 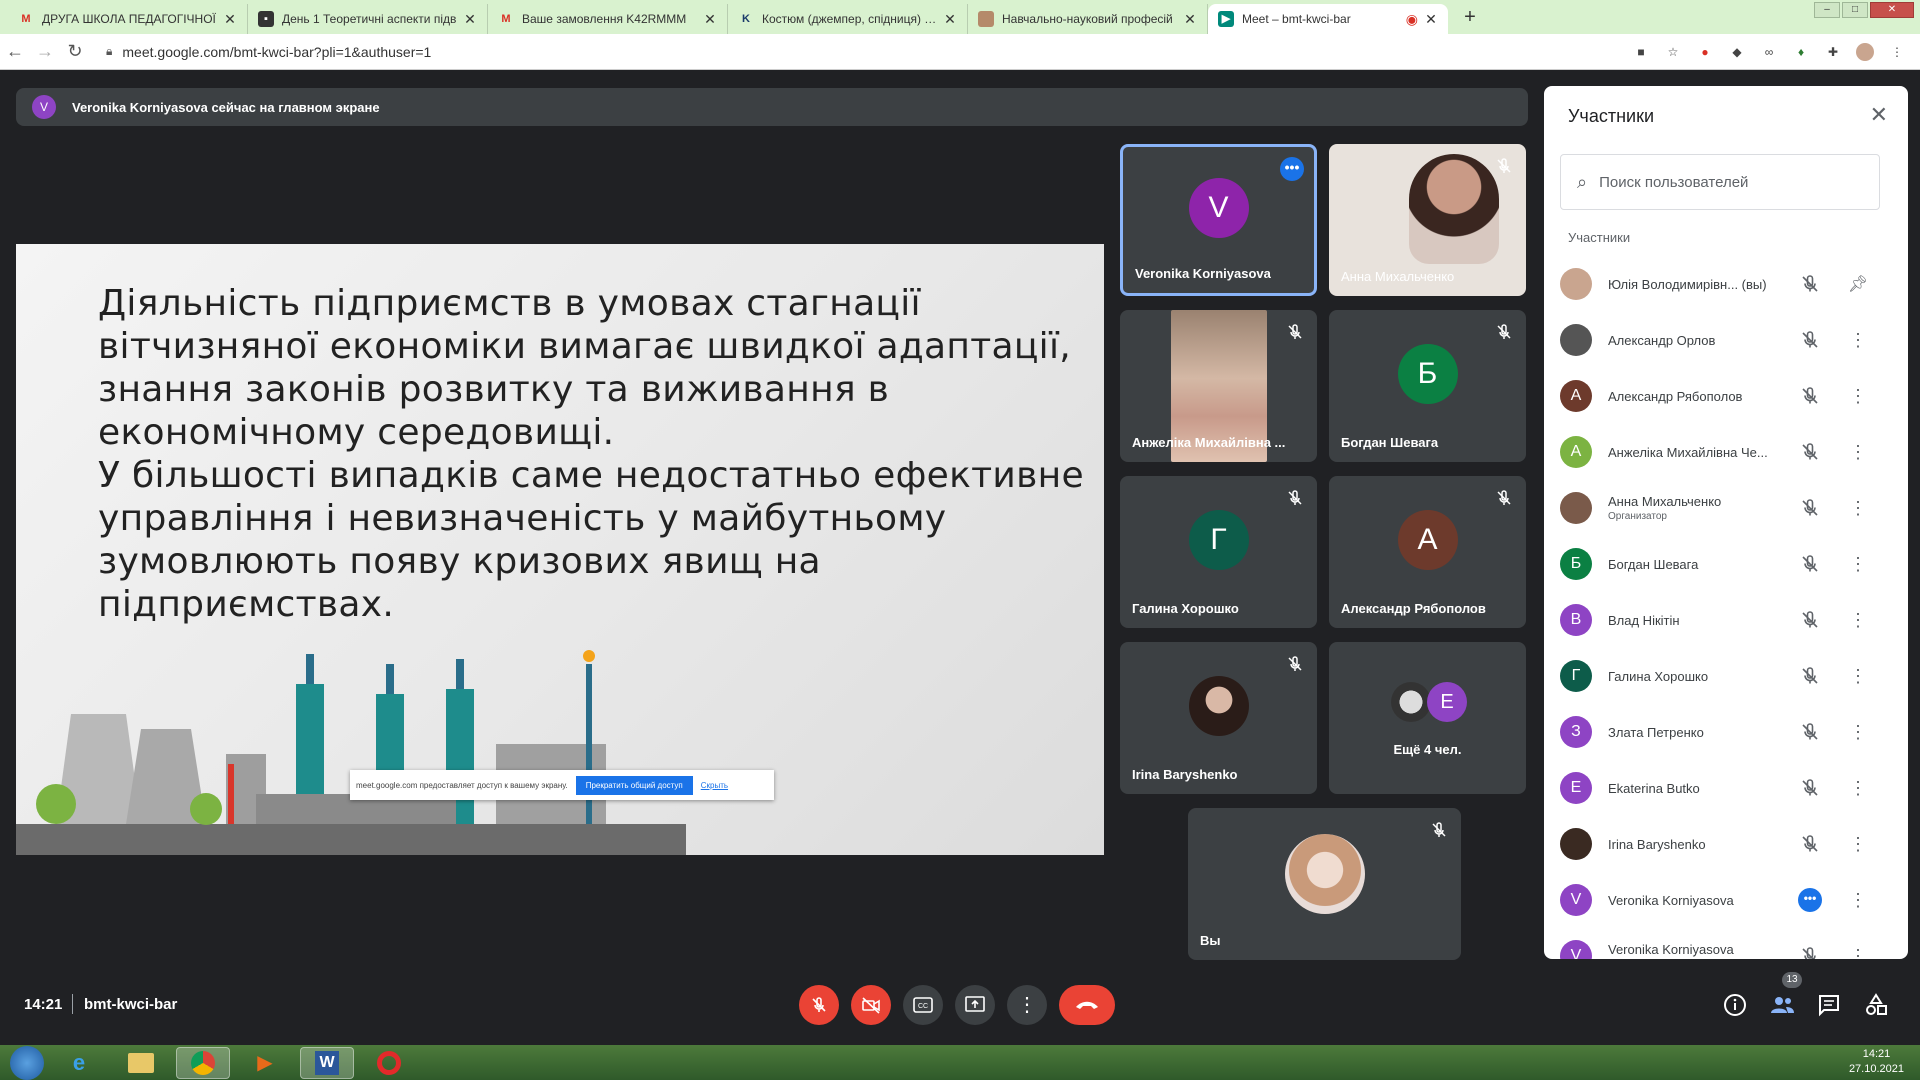 What do you see at coordinates (608, 19) in the screenshot?
I see `browser-tab: M Ваше замовлення K42RMMM ✕` at bounding box center [608, 19].